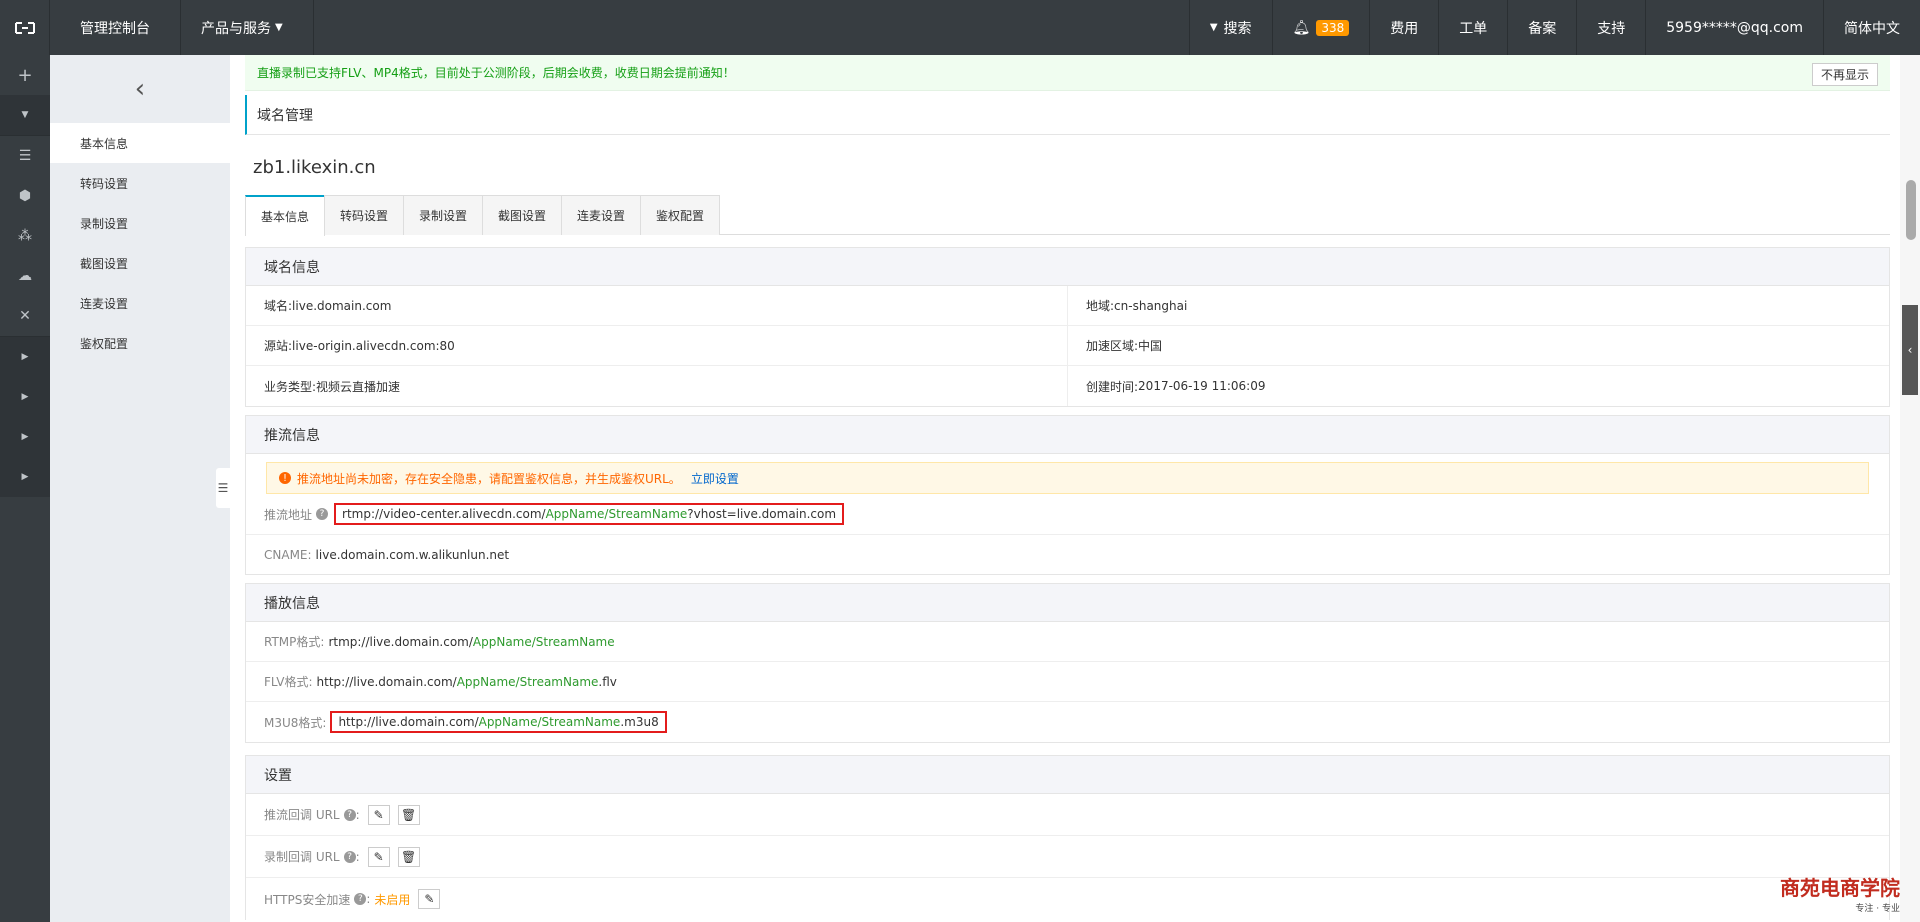 This screenshot has height=922, width=1920. Describe the element at coordinates (1067, 899) in the screenshot. I see `https-row: HTTPS安全加速?: 未启用 ✎` at that location.